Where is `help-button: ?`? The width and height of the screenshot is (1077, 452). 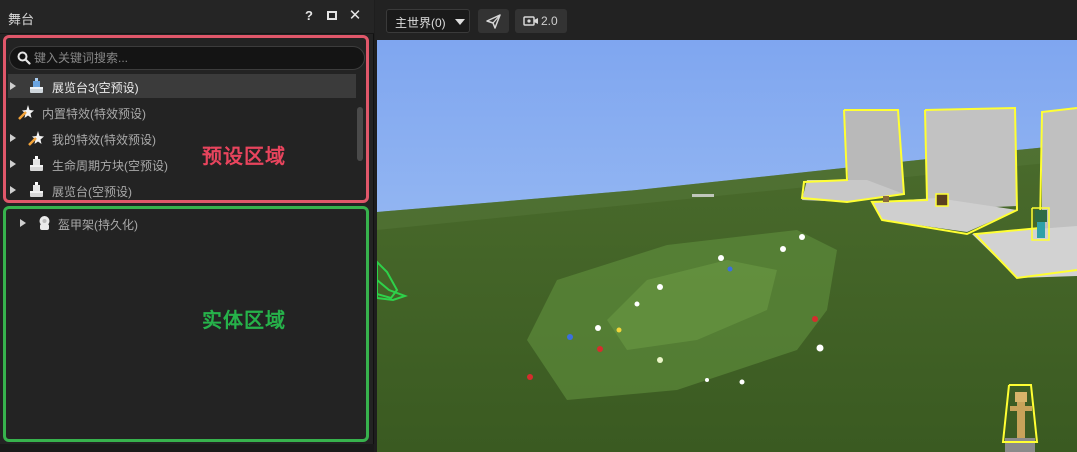
help-button: ? is located at coordinates (309, 16).